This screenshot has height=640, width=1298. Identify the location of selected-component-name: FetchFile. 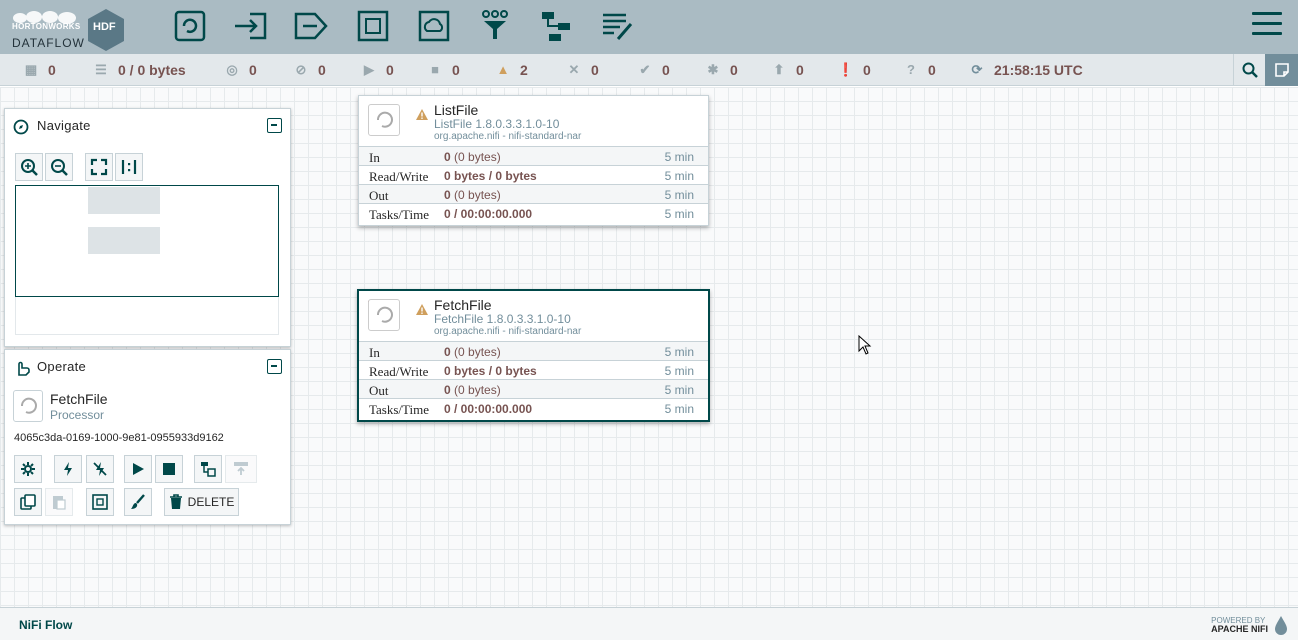
(79, 399).